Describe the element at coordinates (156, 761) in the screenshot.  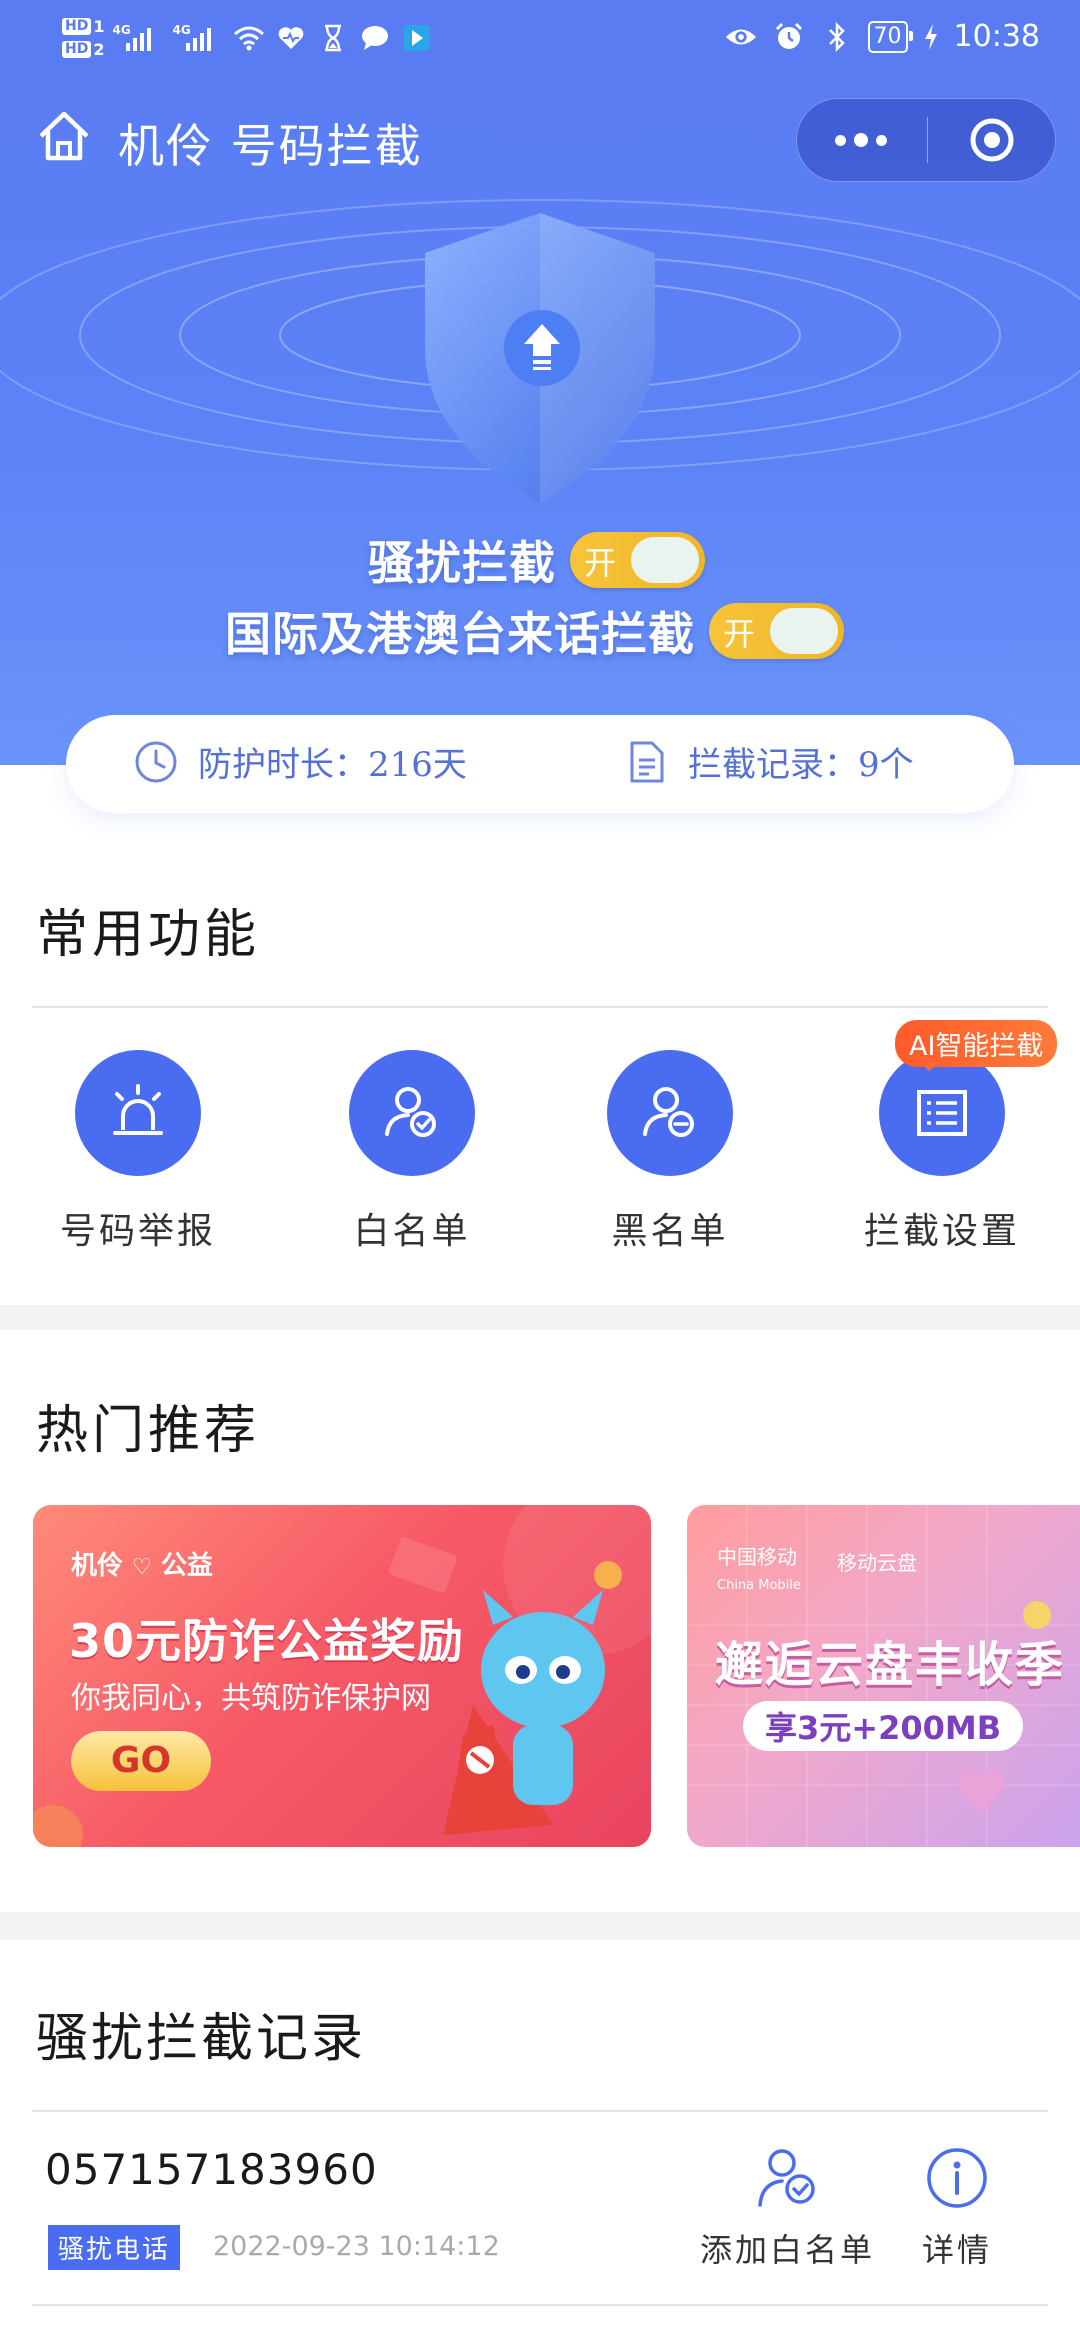
I see `clock-icon` at that location.